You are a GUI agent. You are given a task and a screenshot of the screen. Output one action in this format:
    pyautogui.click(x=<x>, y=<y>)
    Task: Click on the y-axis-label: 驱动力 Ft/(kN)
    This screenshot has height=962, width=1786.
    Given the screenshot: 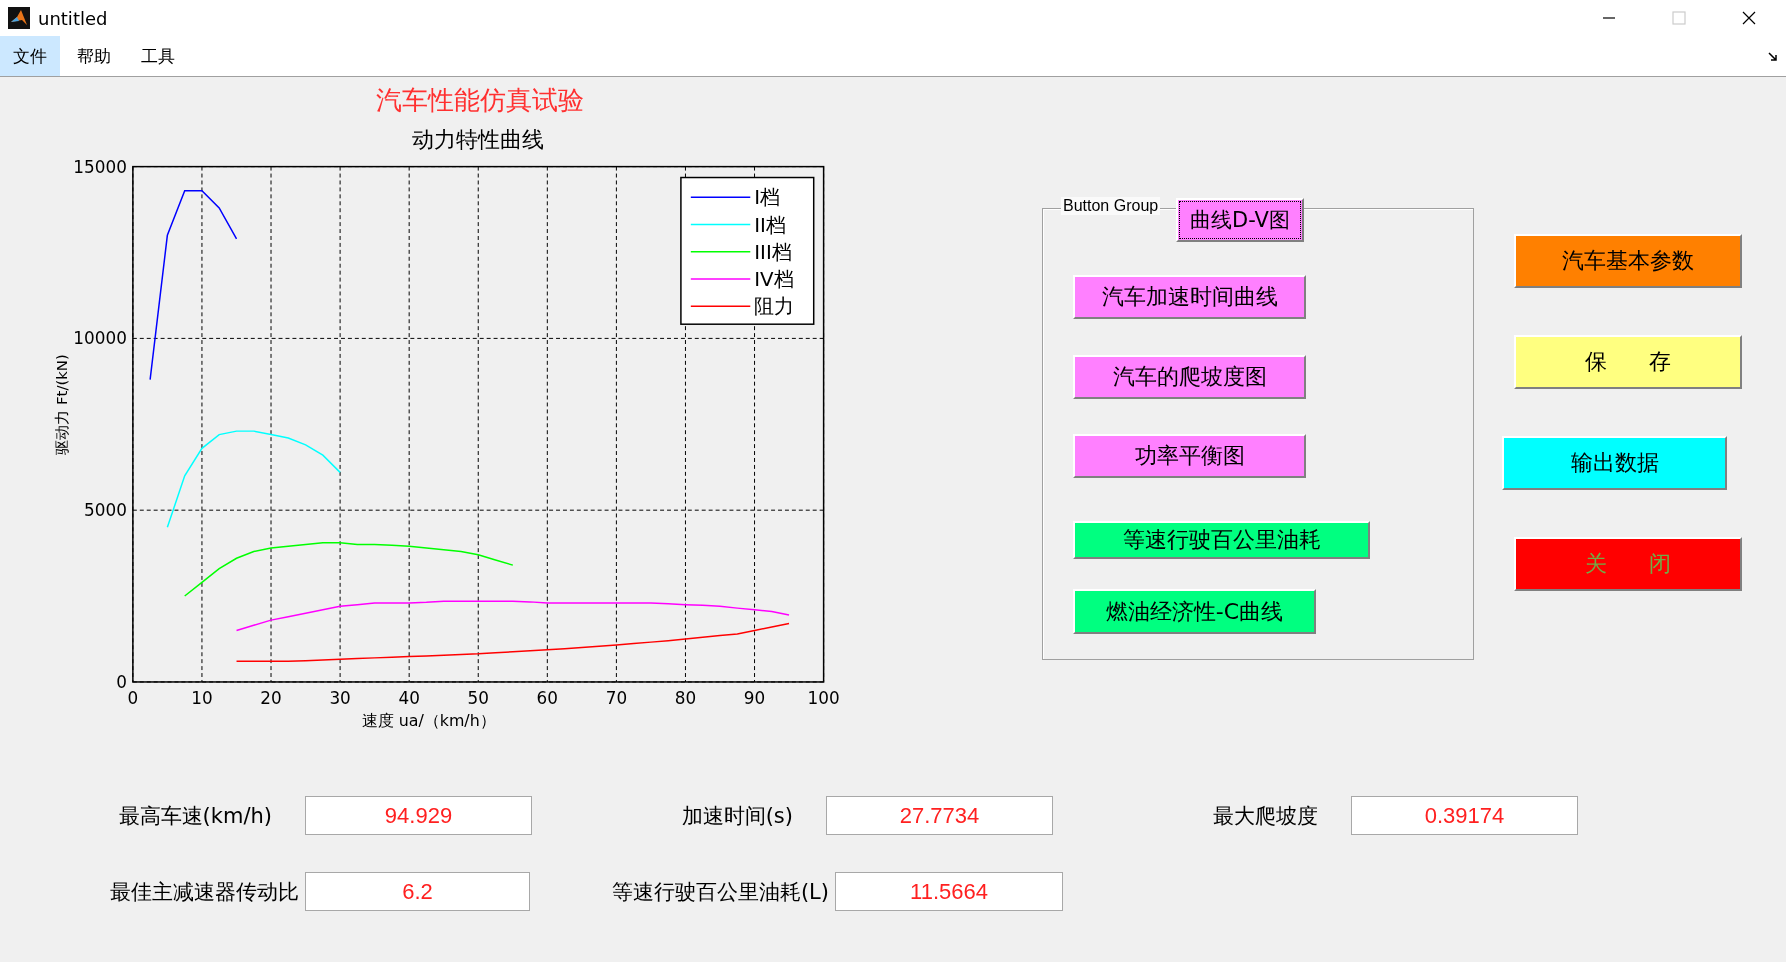 What is the action you would take?
    pyautogui.click(x=62, y=404)
    